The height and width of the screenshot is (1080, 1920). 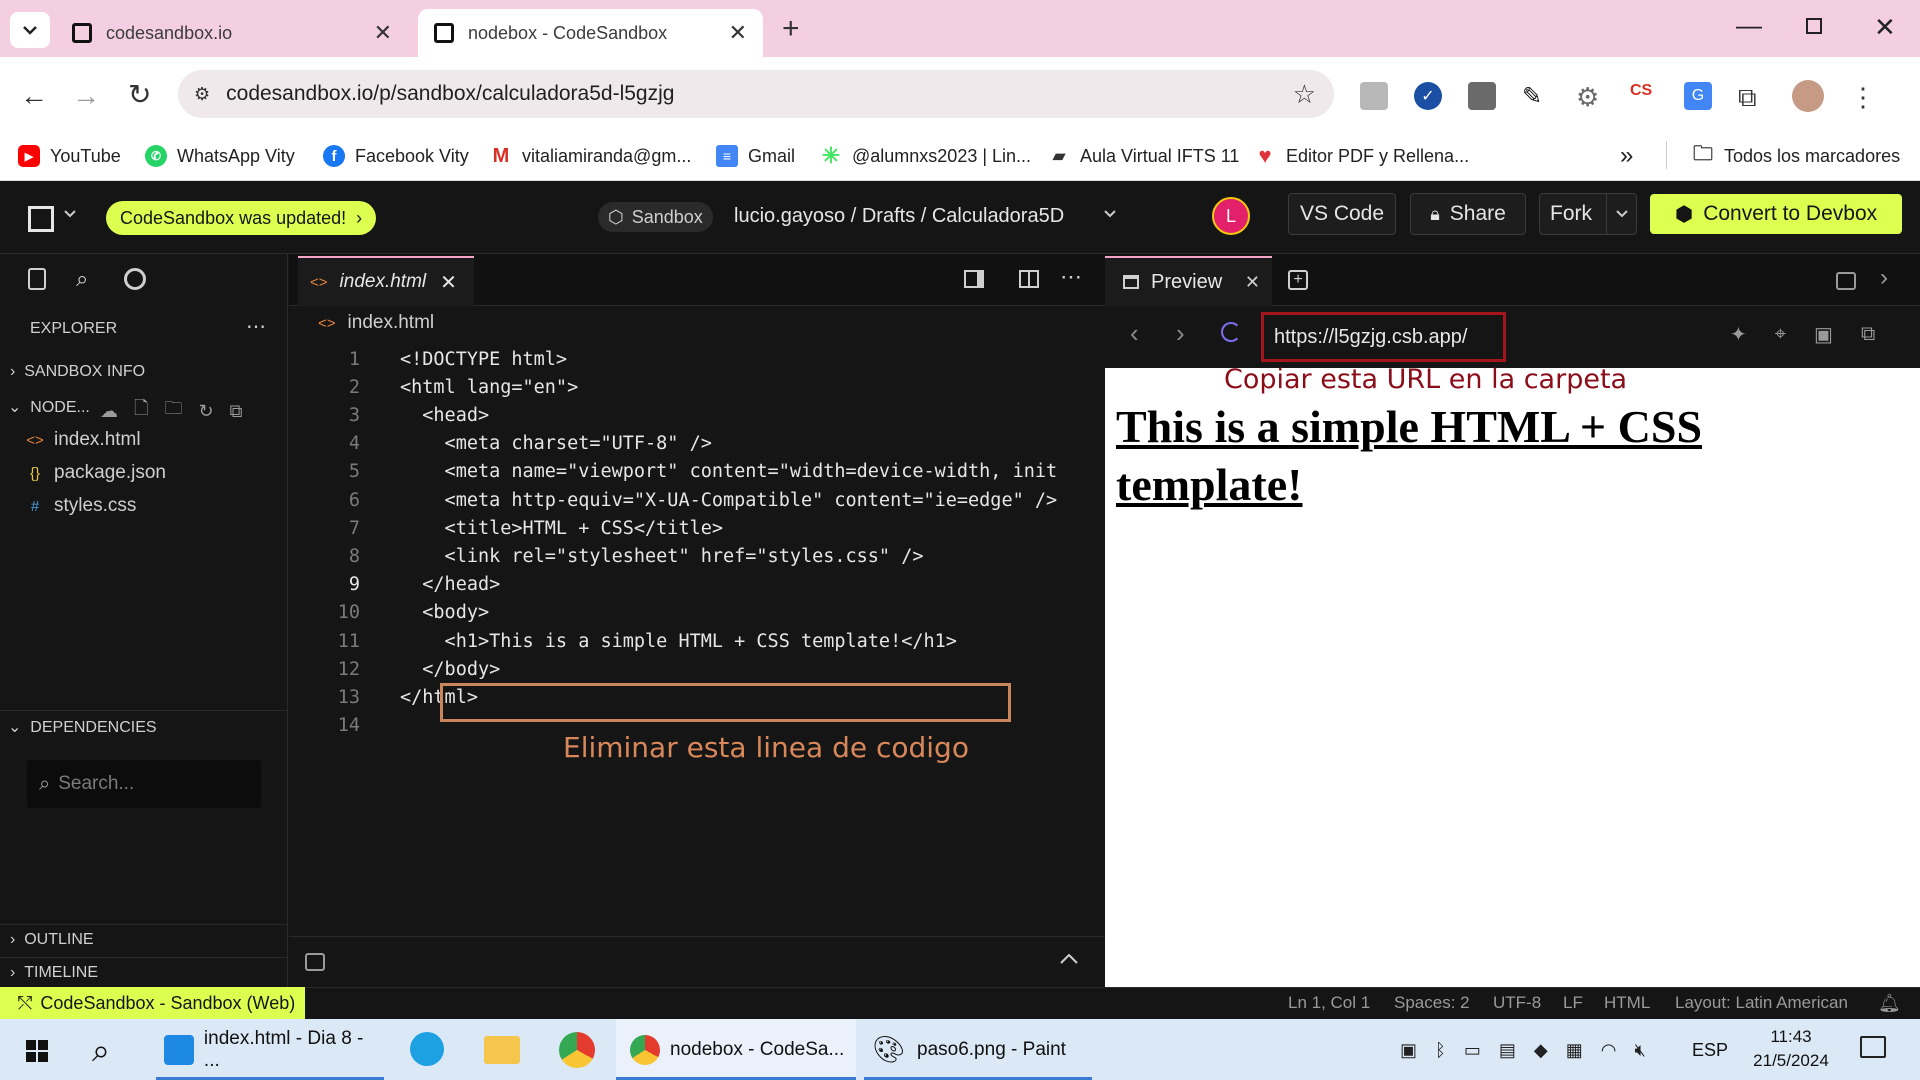 What do you see at coordinates (1823, 334) in the screenshot?
I see `console-icon: ▣` at bounding box center [1823, 334].